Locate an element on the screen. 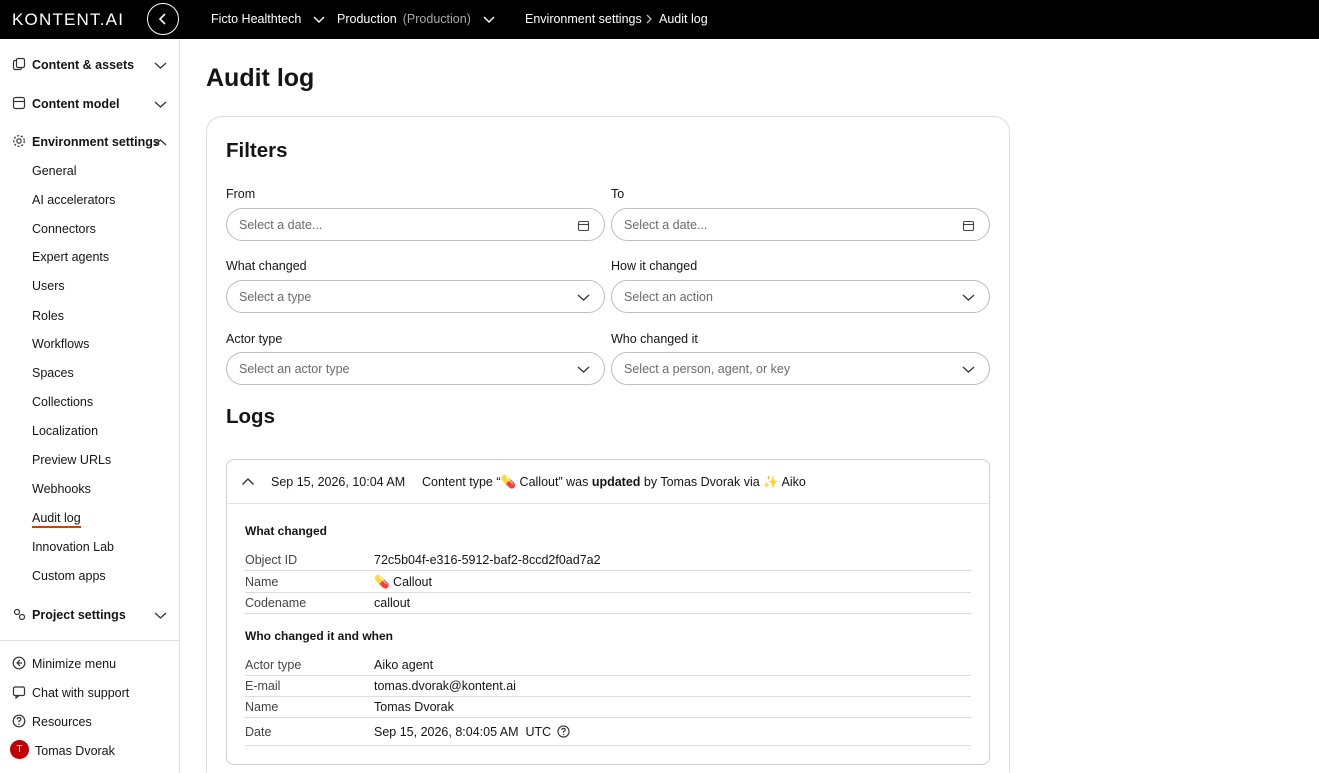 Image resolution: width=1319 pixels, height=773 pixels. breadcrumb-parent-label: Environment settings is located at coordinates (583, 19).